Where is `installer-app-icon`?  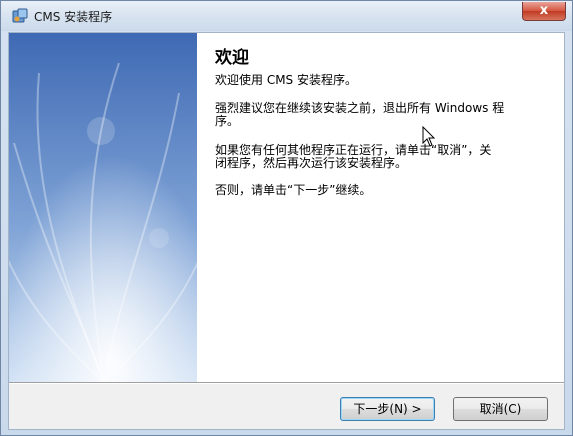 installer-app-icon is located at coordinates (20, 15).